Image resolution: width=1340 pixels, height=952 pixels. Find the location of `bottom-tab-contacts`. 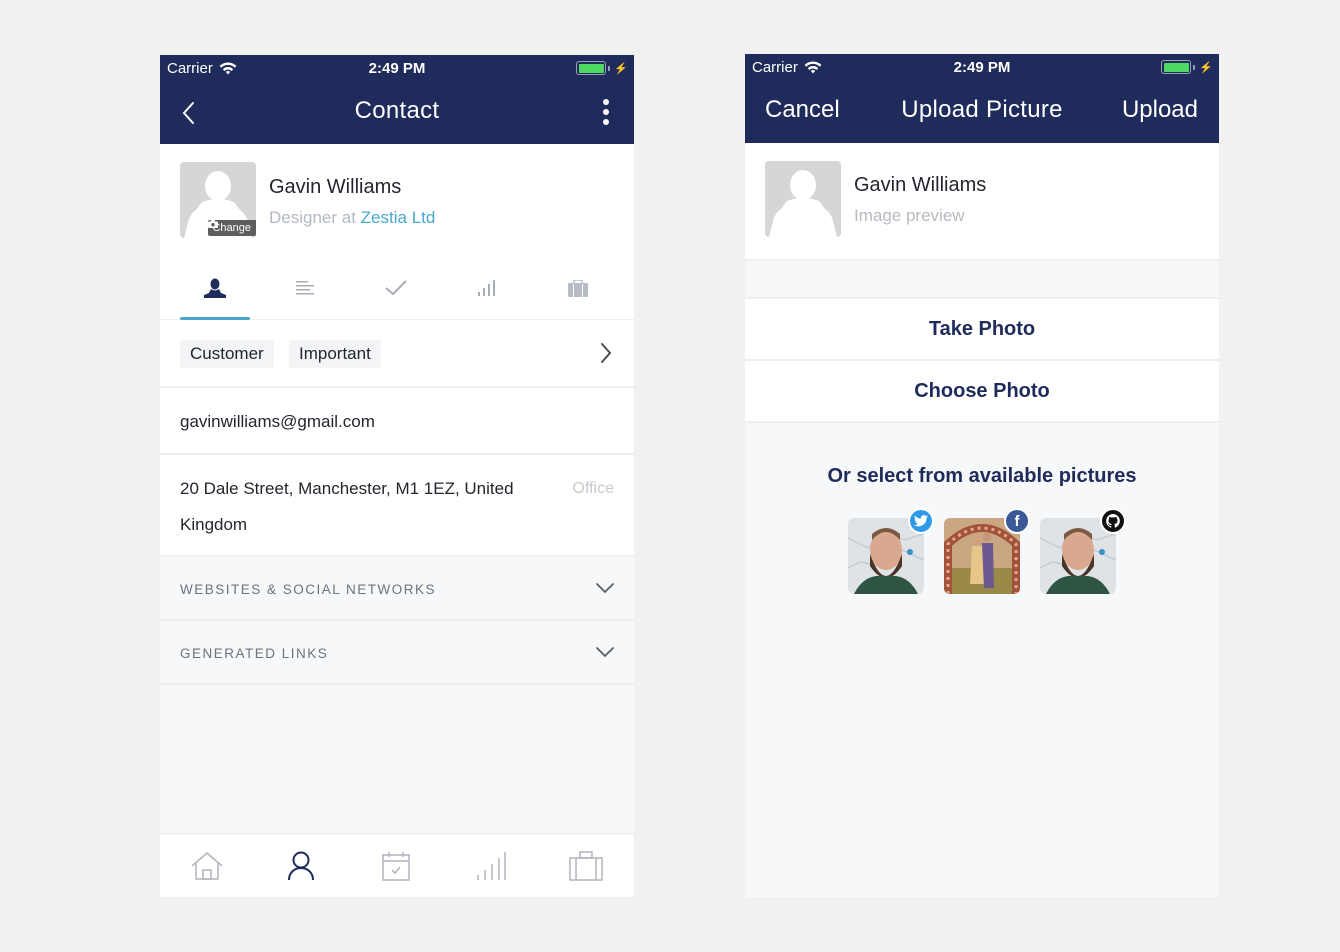

bottom-tab-contacts is located at coordinates (301, 866).